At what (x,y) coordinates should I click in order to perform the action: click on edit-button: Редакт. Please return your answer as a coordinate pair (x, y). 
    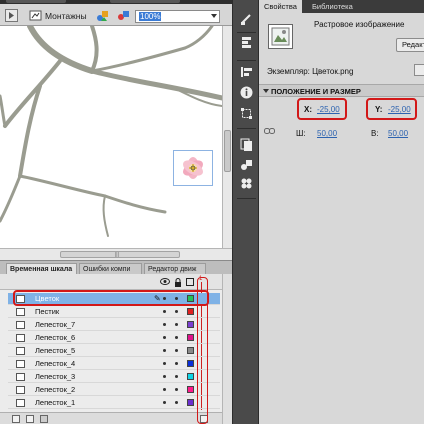
    Looking at the image, I should click on (410, 45).